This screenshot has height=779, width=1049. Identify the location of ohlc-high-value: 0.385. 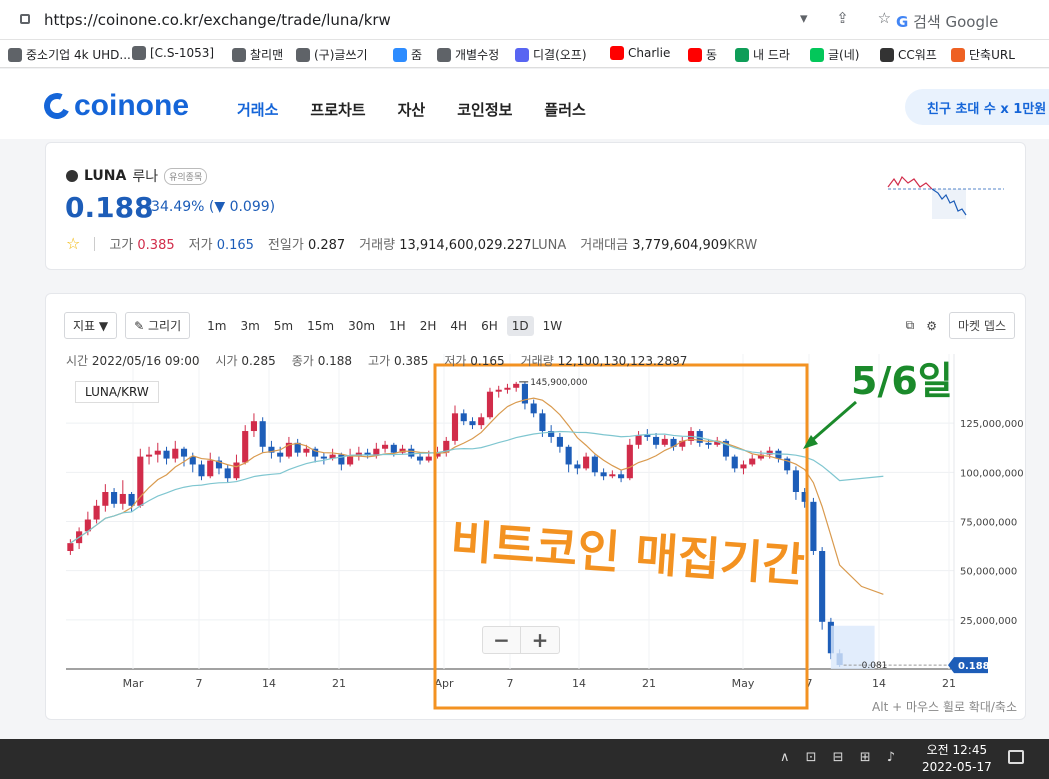
(411, 361).